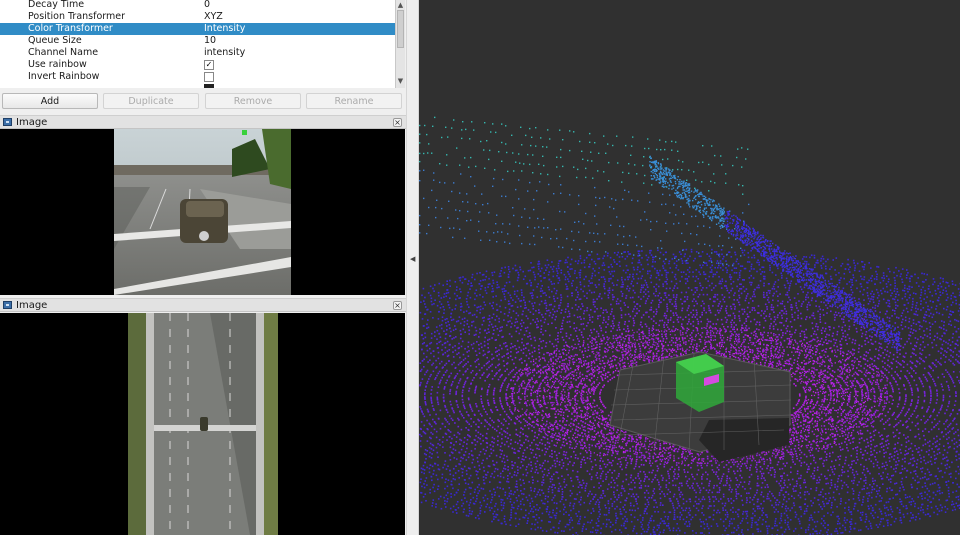 This screenshot has height=535, width=960. Describe the element at coordinates (412, 259) in the screenshot. I see `collapse-left-arrow-icon: ◀` at that location.